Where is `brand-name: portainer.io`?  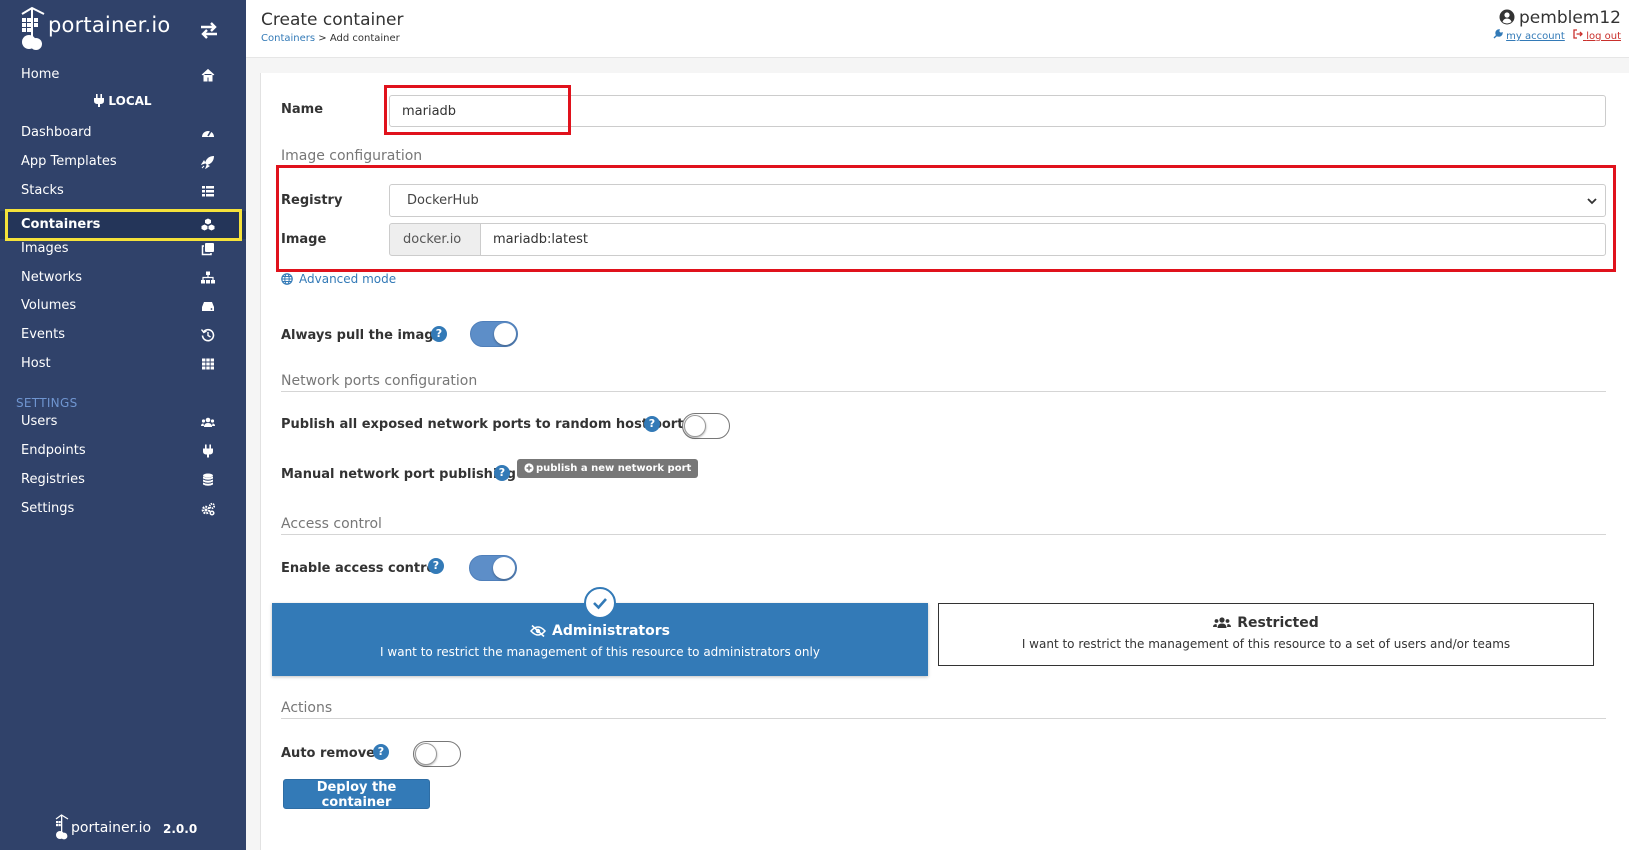 brand-name: portainer.io is located at coordinates (109, 25).